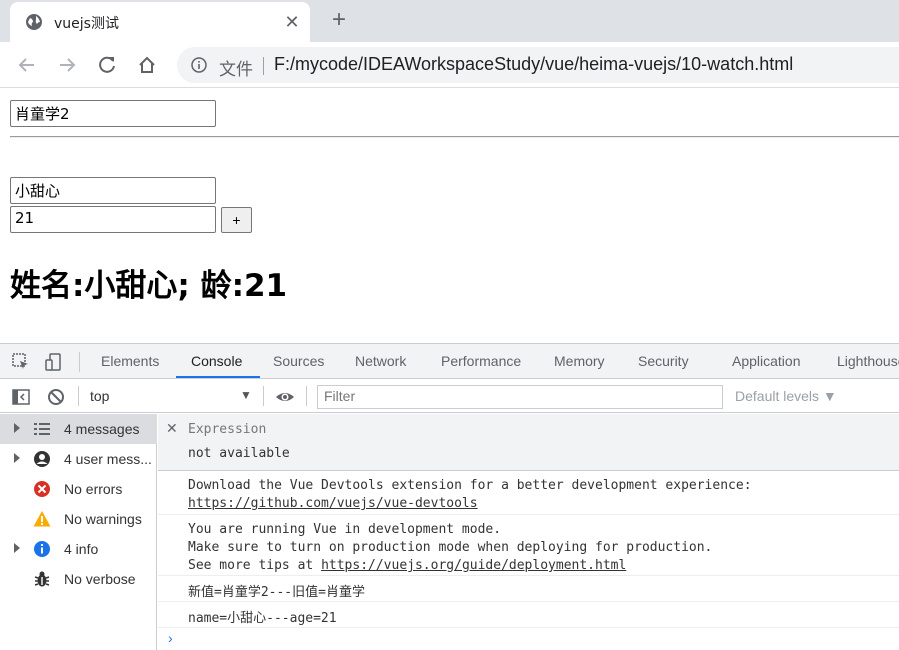 Image resolution: width=899 pixels, height=650 pixels. I want to click on browser-tab: vuejs测试 ✕, so click(160, 22).